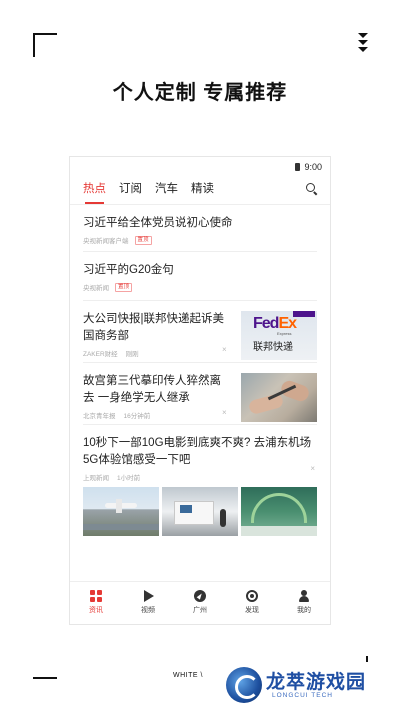  Describe the element at coordinates (96, 288) in the screenshot. I see `news-source: 央视新闻` at that location.